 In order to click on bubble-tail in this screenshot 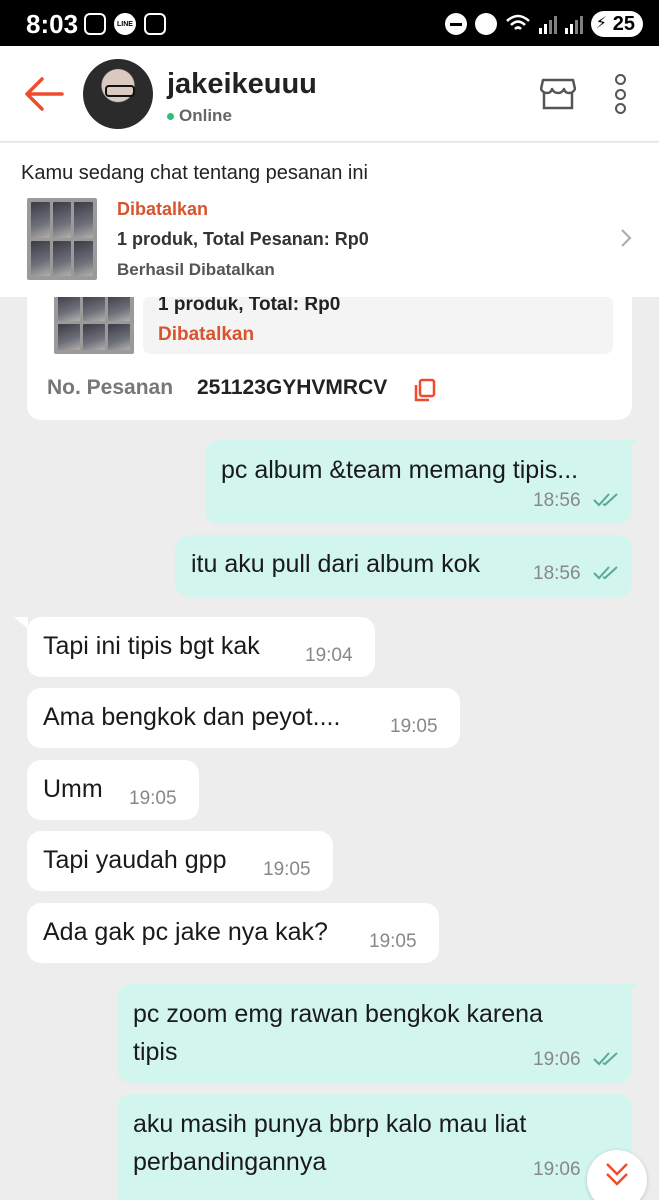, I will do `click(21, 623)`.